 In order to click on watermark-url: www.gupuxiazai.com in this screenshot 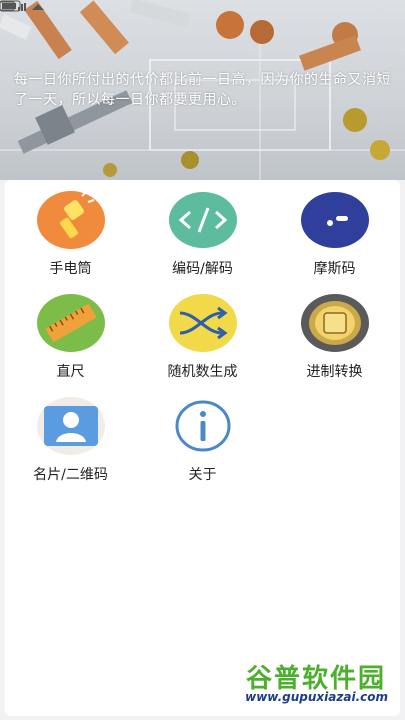, I will do `click(316, 697)`.